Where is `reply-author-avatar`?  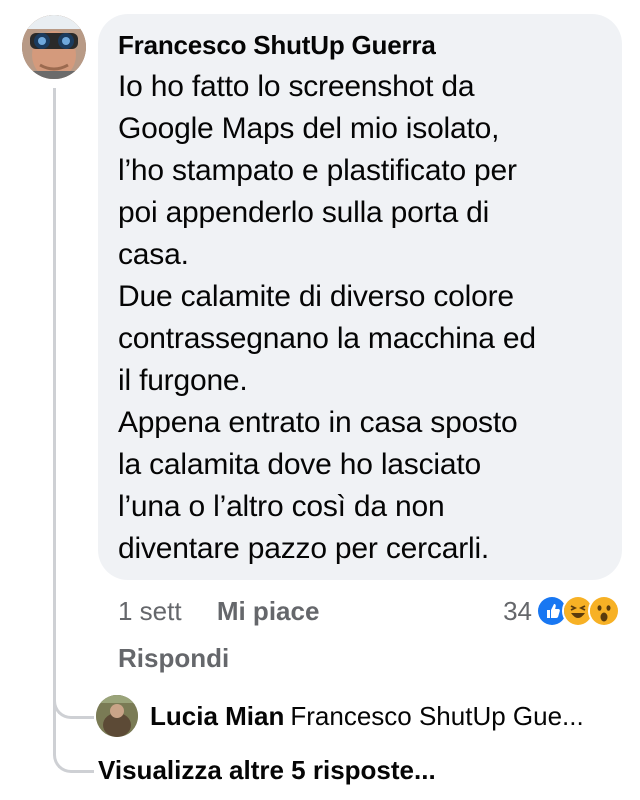 reply-author-avatar is located at coordinates (117, 716).